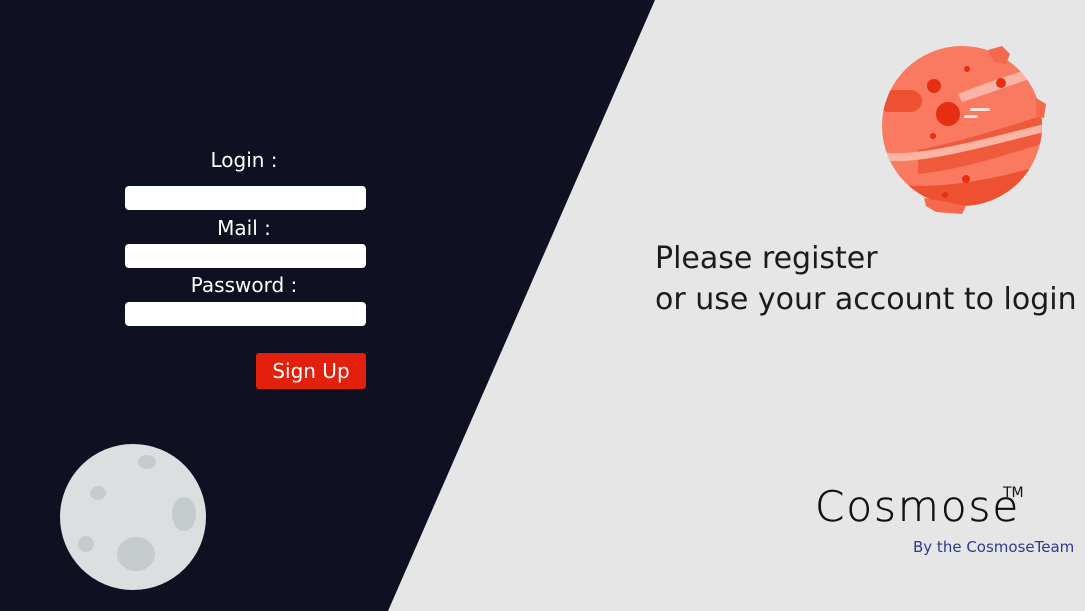 The width and height of the screenshot is (1085, 611). I want to click on red-planet-icon, so click(964, 130).